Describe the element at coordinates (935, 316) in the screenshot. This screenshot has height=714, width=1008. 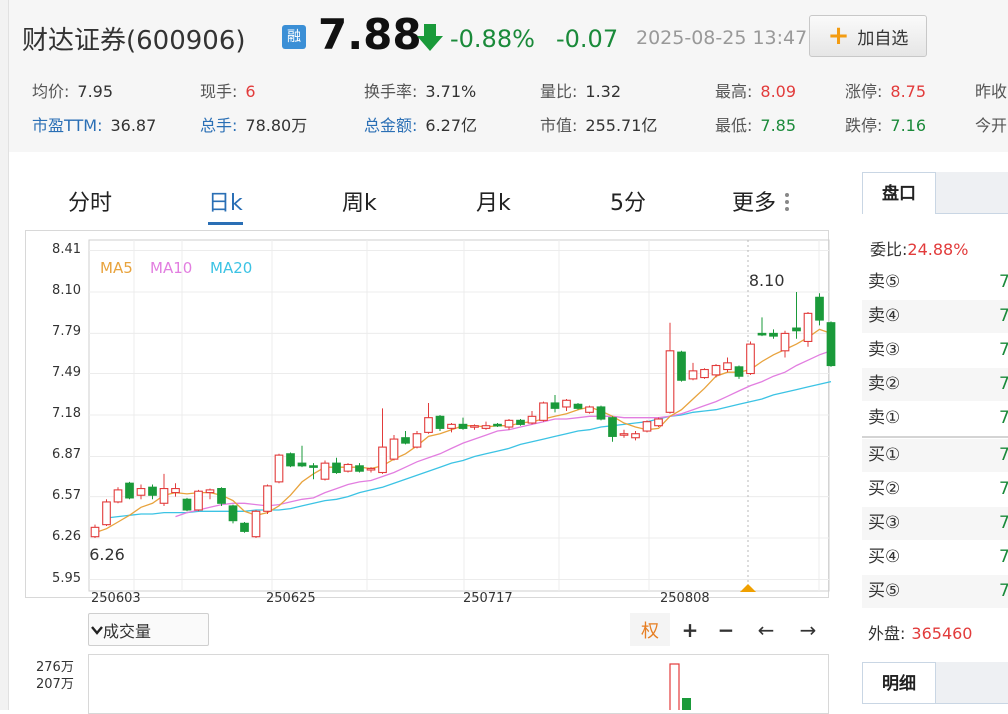
I see `ask-row: 卖④ 7` at that location.